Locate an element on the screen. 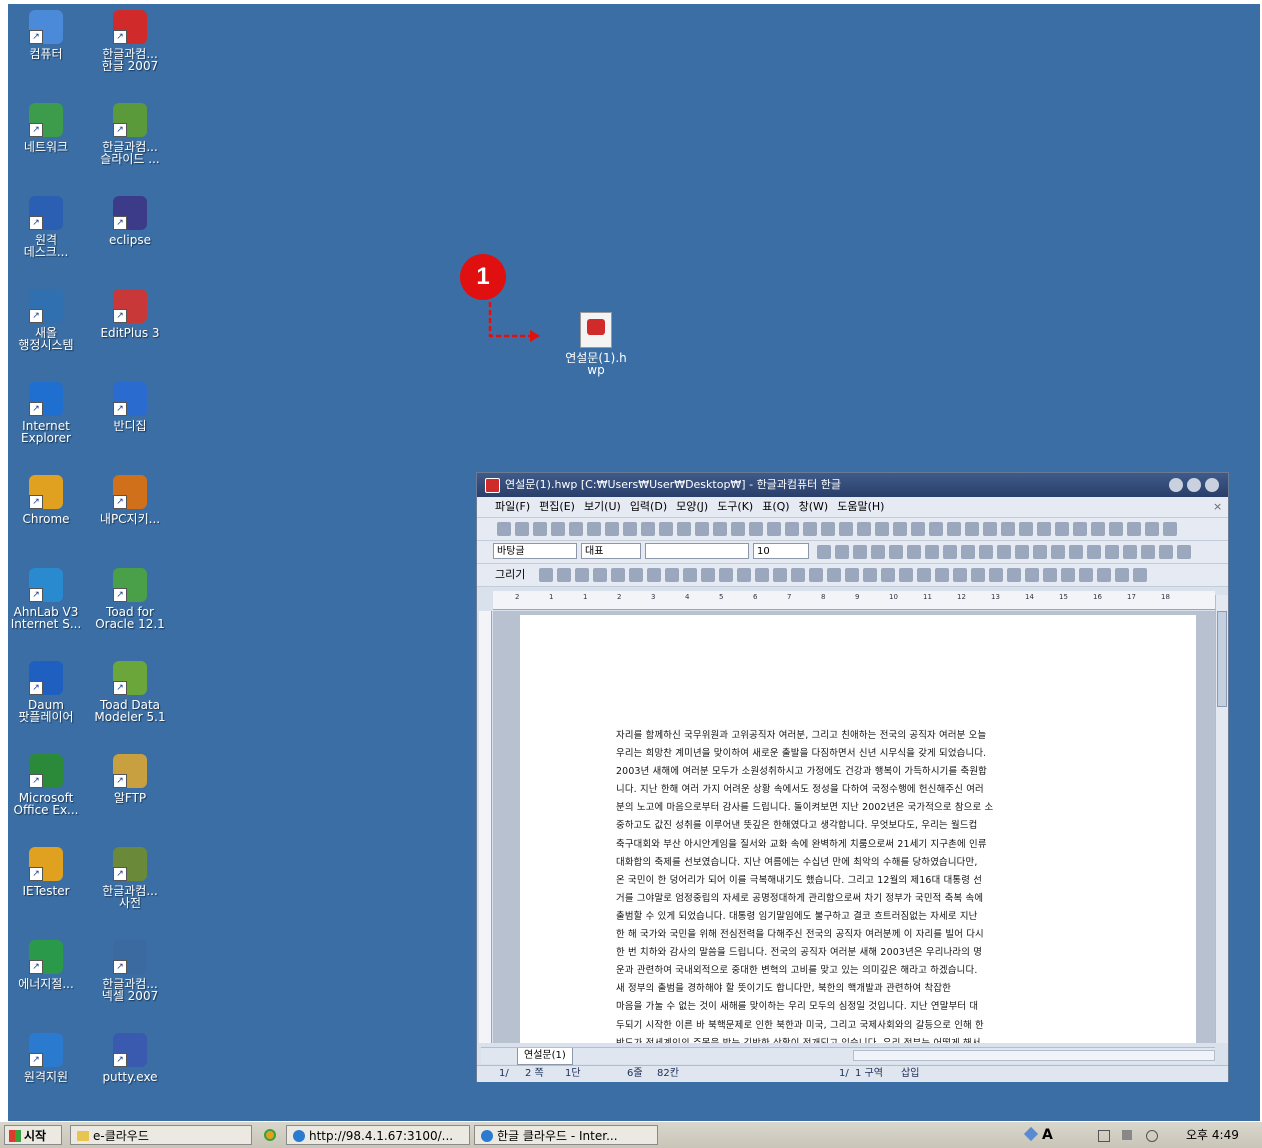 The width and height of the screenshot is (1262, 1148). desktop-icon-ie: ↗ Internet Explorer is located at coordinates (46, 413).